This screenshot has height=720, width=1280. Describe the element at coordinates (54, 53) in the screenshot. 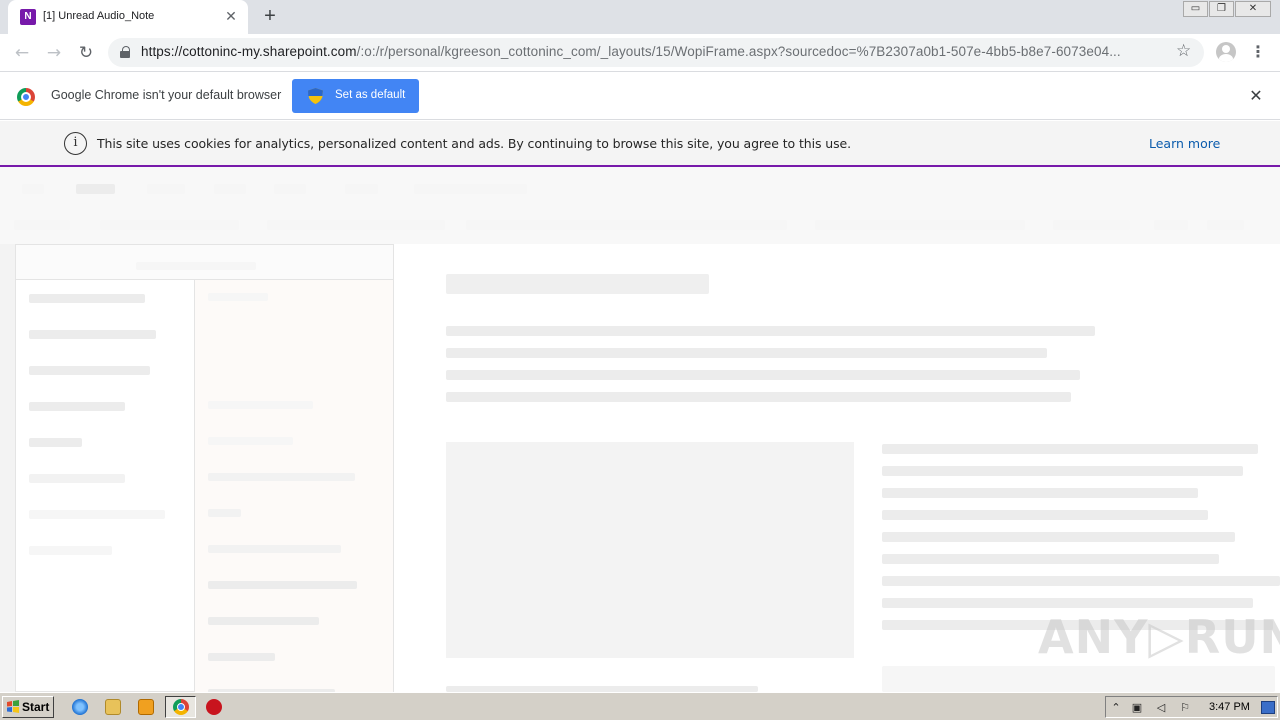

I see `forward-arrow-icon: →` at that location.